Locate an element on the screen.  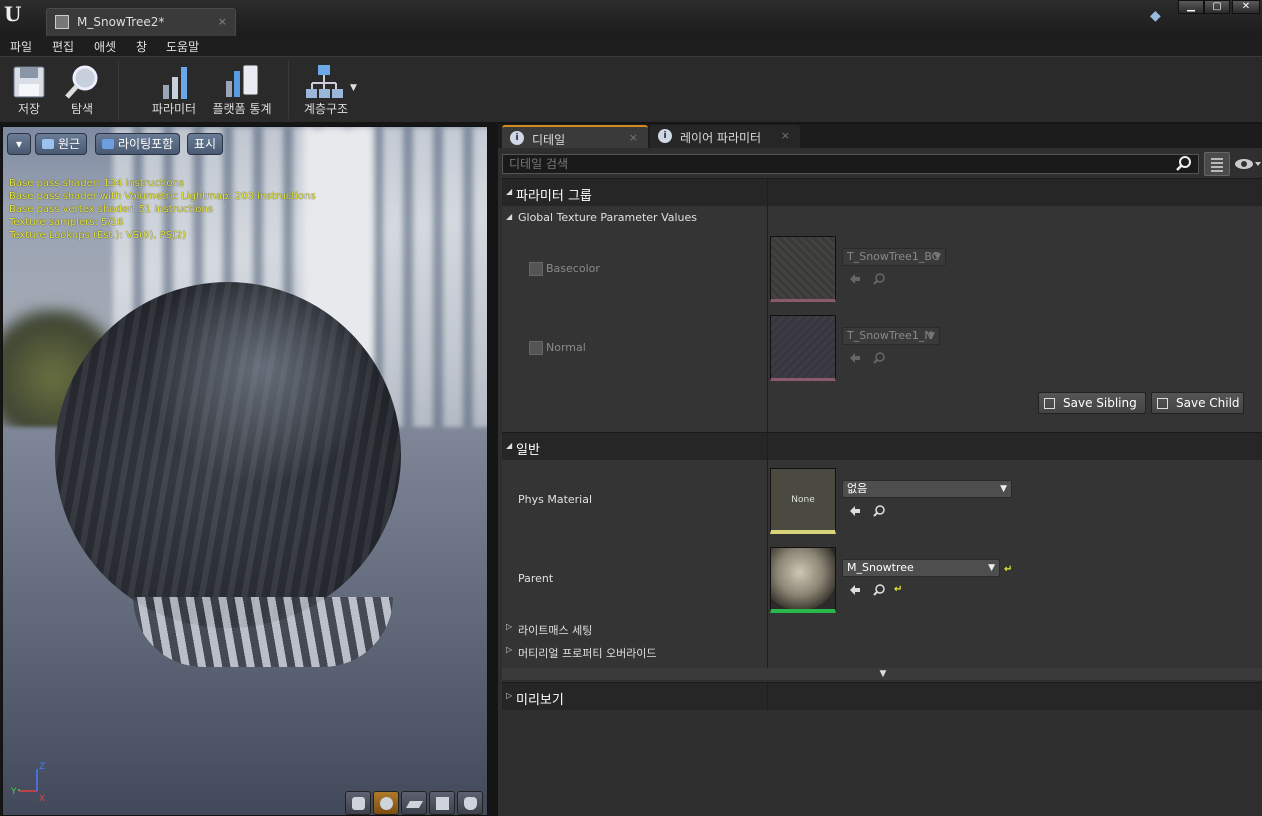
menu-asset: 애셋 is located at coordinates (105, 46).